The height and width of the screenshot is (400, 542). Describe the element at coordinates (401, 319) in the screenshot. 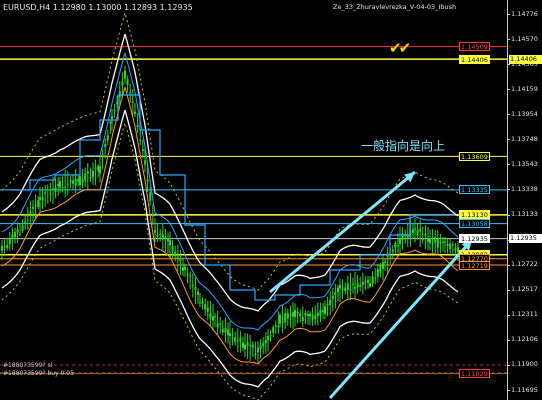

I see `trend-arrow-lower` at that location.